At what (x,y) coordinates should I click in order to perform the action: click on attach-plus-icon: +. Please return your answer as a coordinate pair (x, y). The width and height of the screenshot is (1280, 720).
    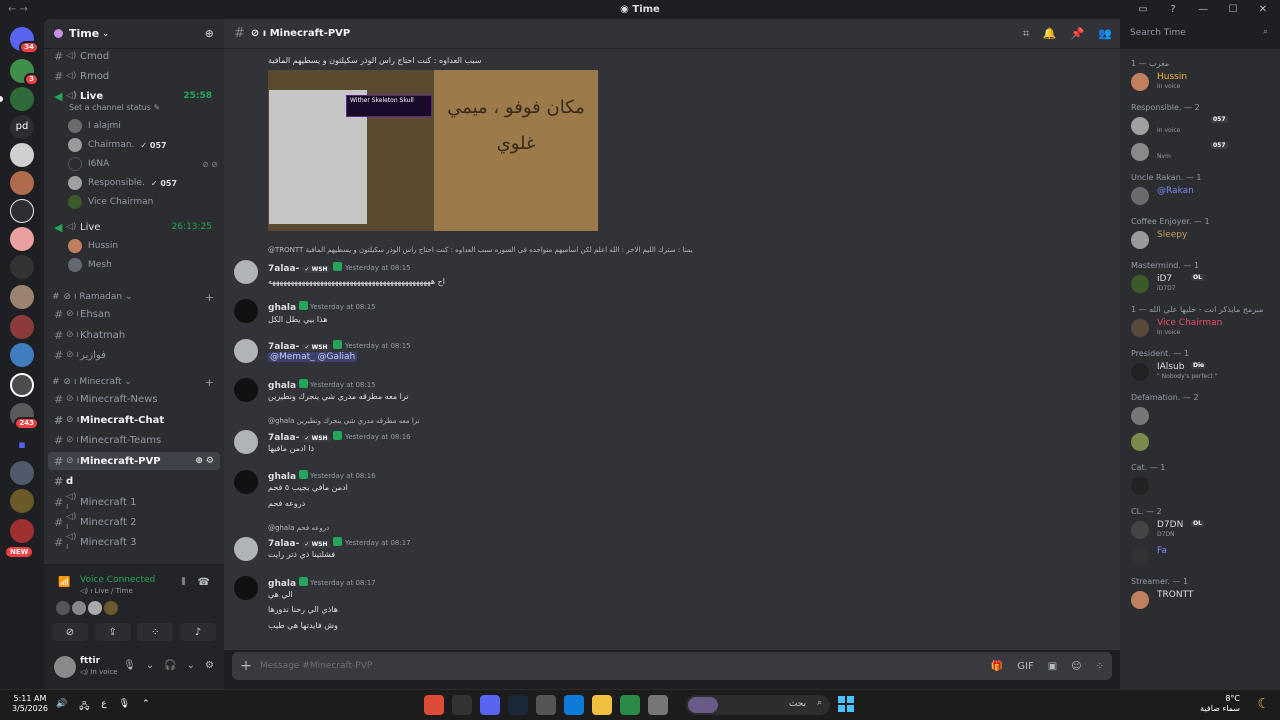
    Looking at the image, I should click on (246, 666).